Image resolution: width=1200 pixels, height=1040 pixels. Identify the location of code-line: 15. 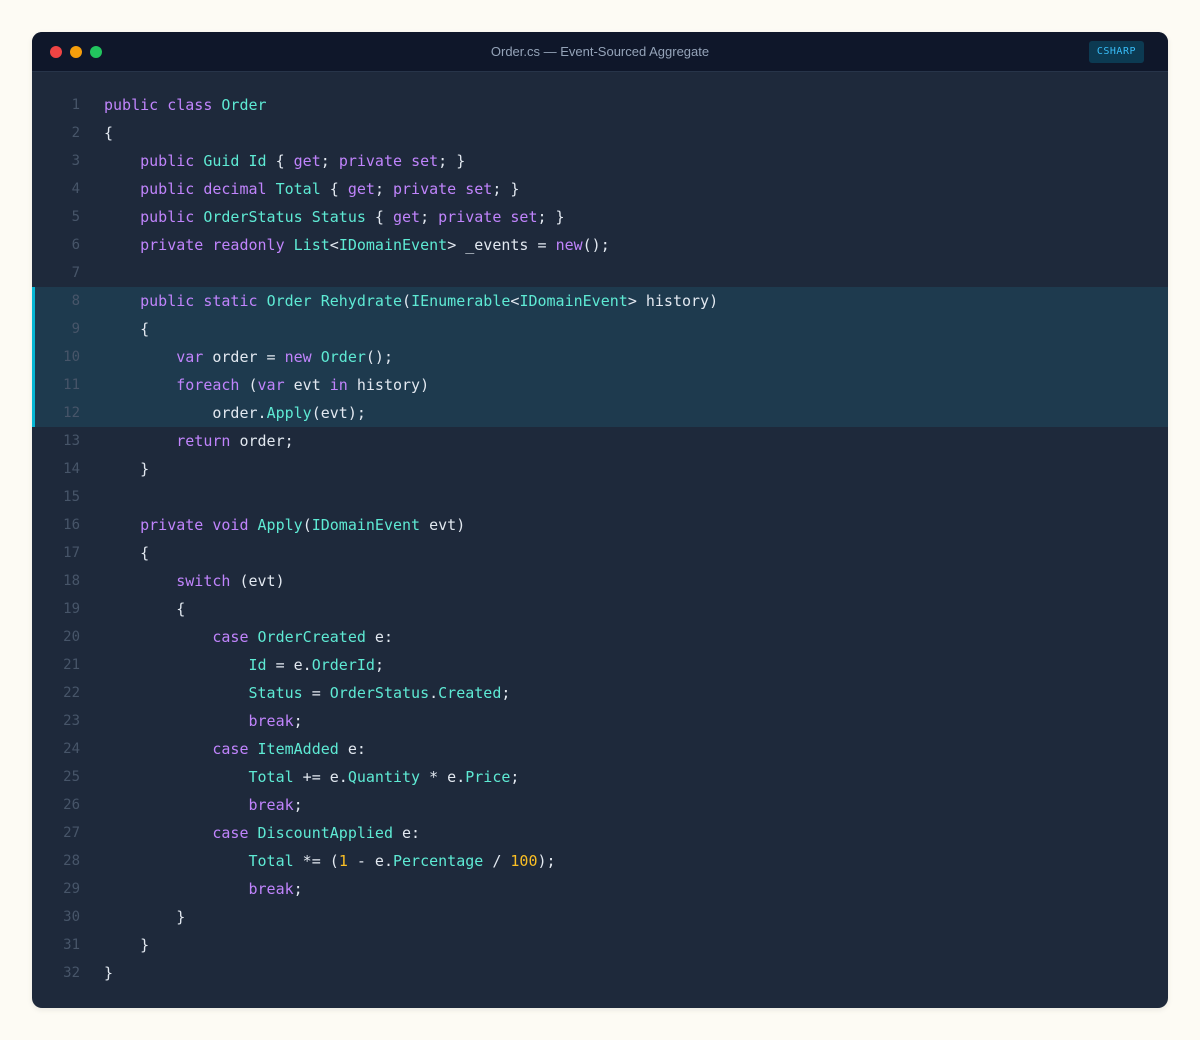
(600, 497).